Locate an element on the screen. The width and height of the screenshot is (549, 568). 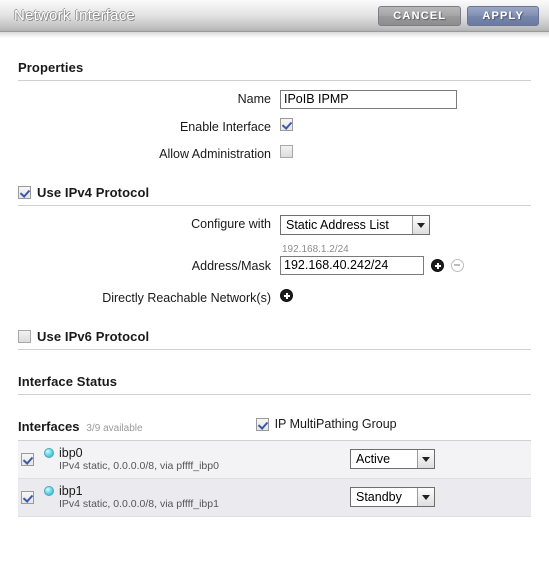
name-control is located at coordinates (405, 99).